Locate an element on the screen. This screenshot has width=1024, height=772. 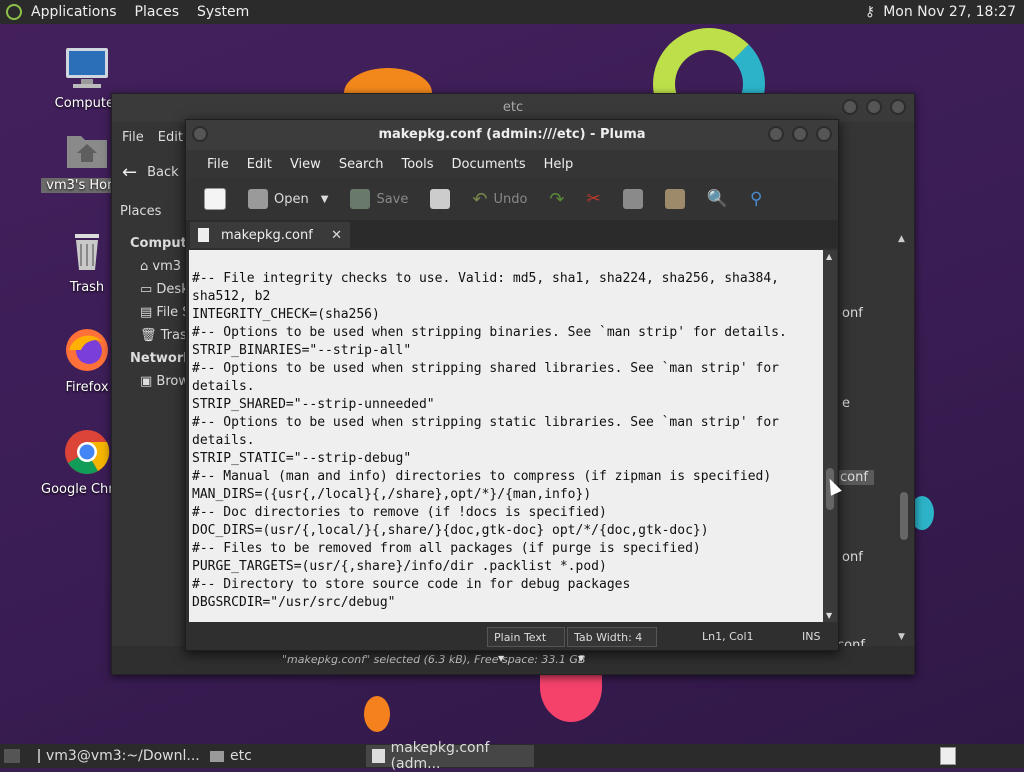
chrome-icon is located at coordinates (87, 452).